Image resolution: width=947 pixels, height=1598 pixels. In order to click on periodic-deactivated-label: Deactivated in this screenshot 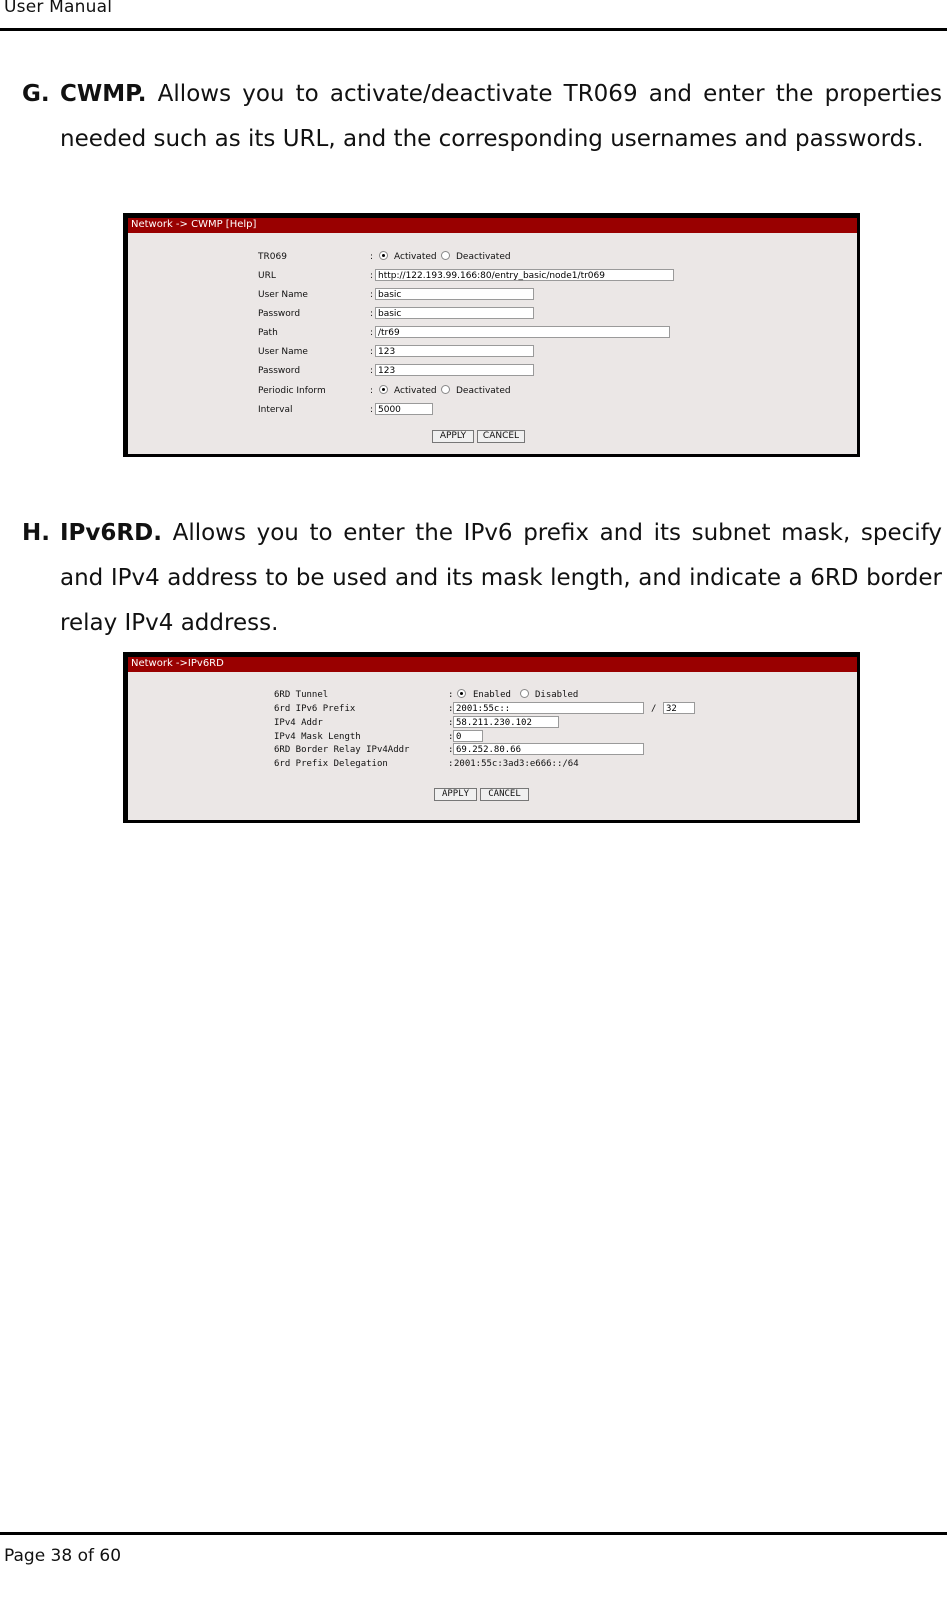, I will do `click(483, 391)`.